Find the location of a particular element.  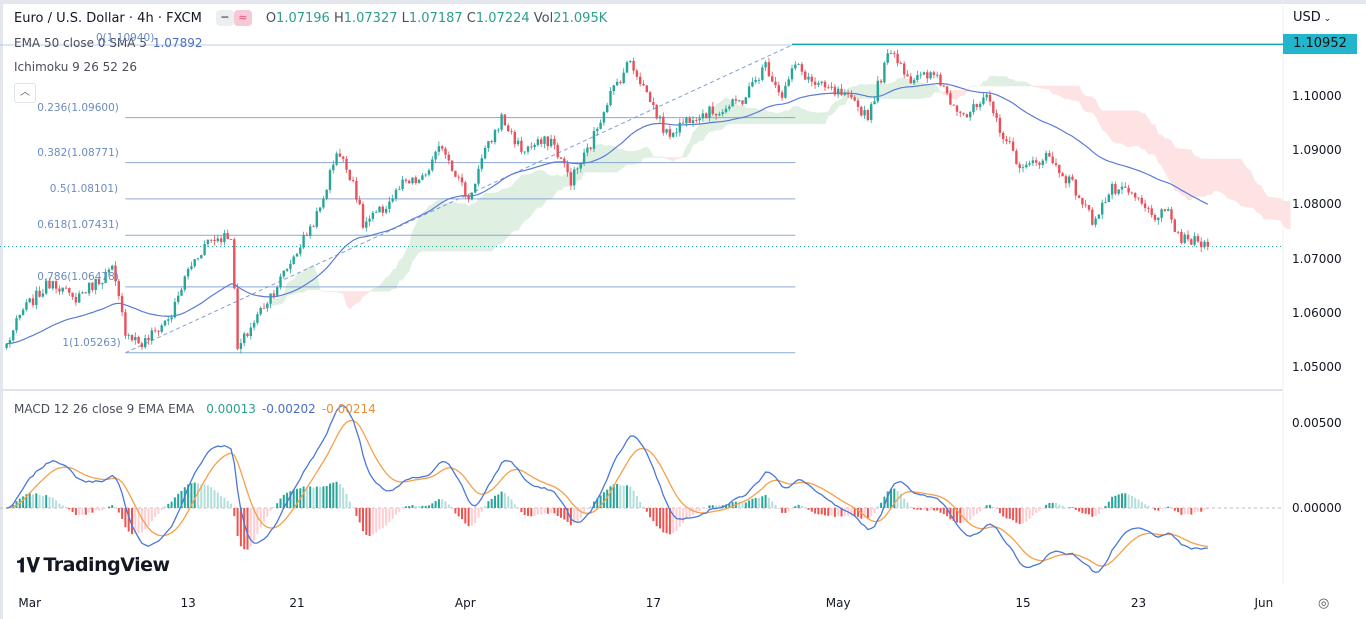

settings-icon: ◎ is located at coordinates (1323, 603).